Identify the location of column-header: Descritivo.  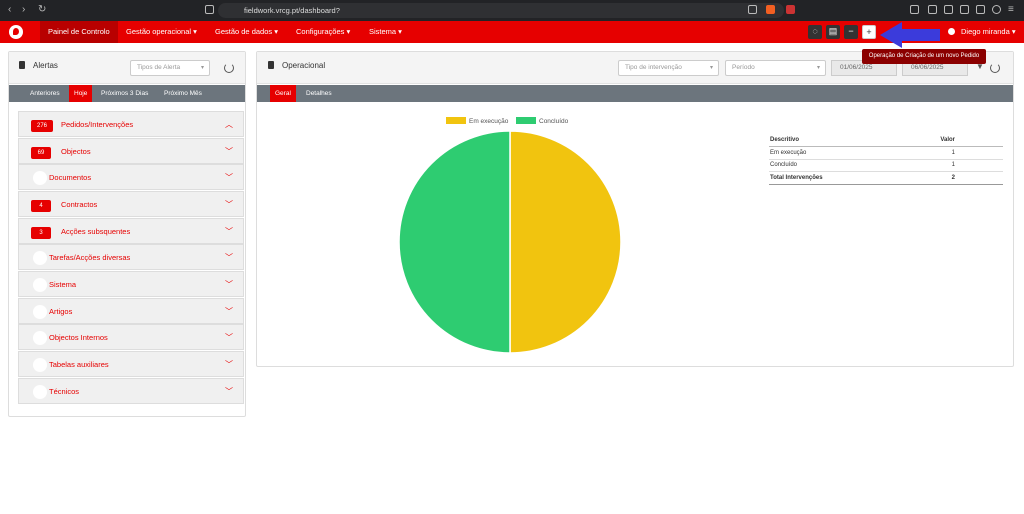
(823, 140).